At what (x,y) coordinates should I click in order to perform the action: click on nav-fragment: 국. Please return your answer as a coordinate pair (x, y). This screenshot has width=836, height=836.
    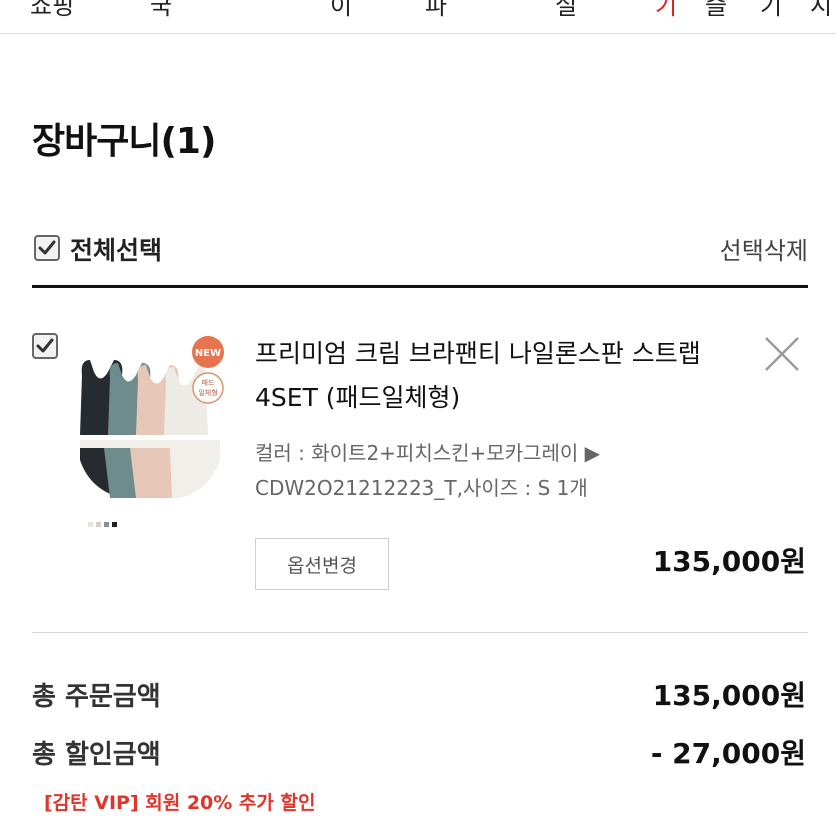
    Looking at the image, I should click on (161, 10).